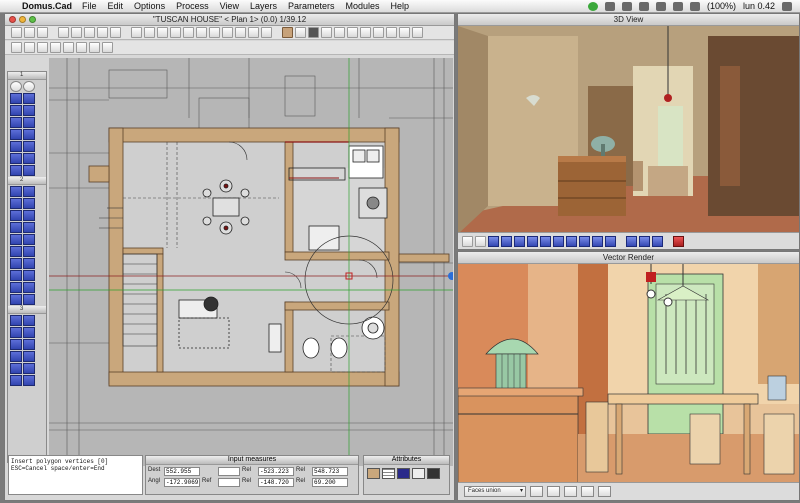 The width and height of the screenshot is (800, 503). What do you see at coordinates (227, 32) in the screenshot?
I see `snap-tangent-icon` at bounding box center [227, 32].